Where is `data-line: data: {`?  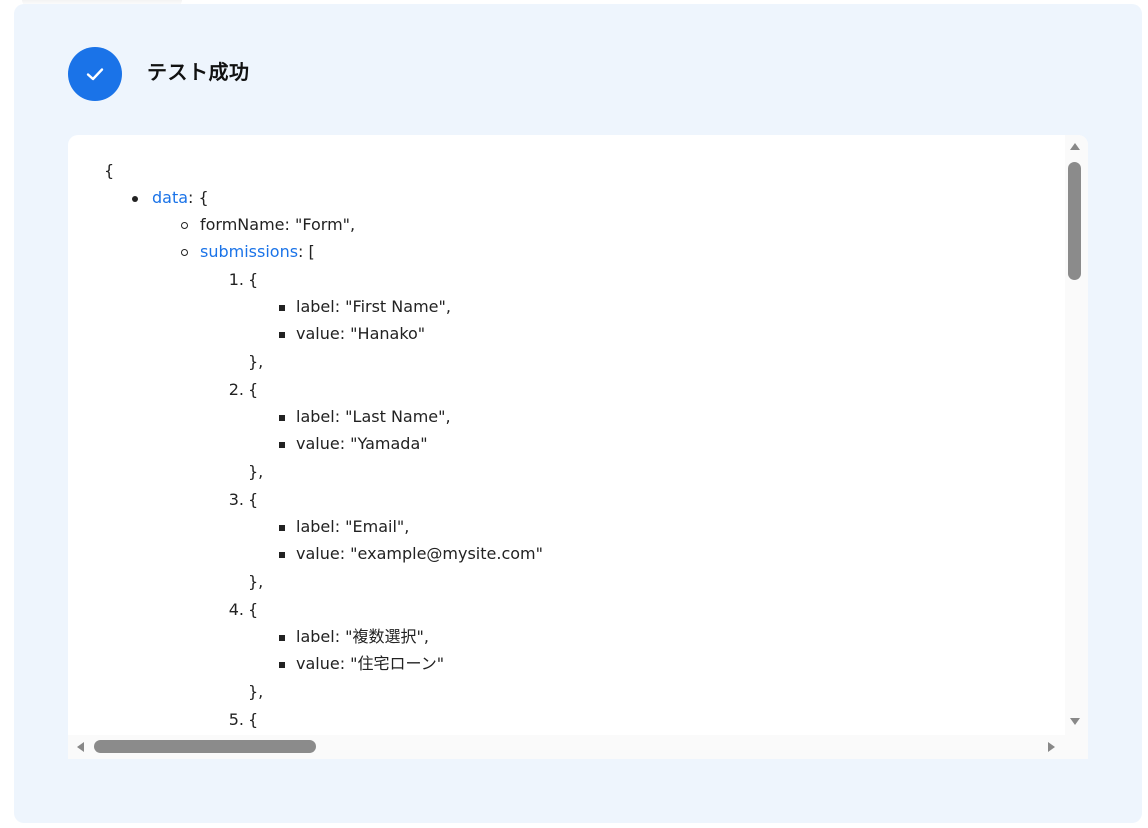 data-line: data: { is located at coordinates (180, 198).